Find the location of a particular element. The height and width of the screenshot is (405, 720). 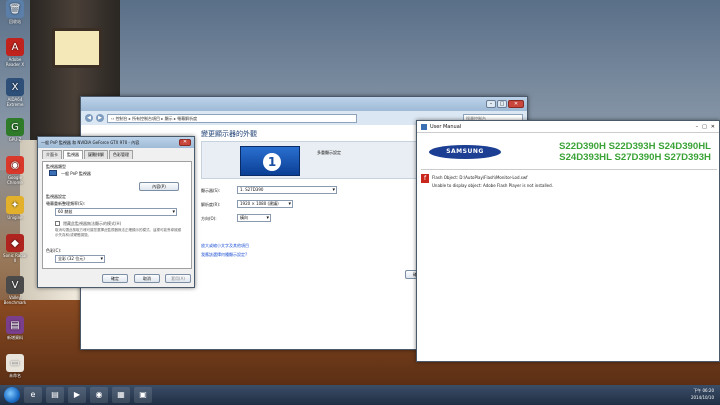

forward-arrow-icon: ▶ is located at coordinates (100, 118).